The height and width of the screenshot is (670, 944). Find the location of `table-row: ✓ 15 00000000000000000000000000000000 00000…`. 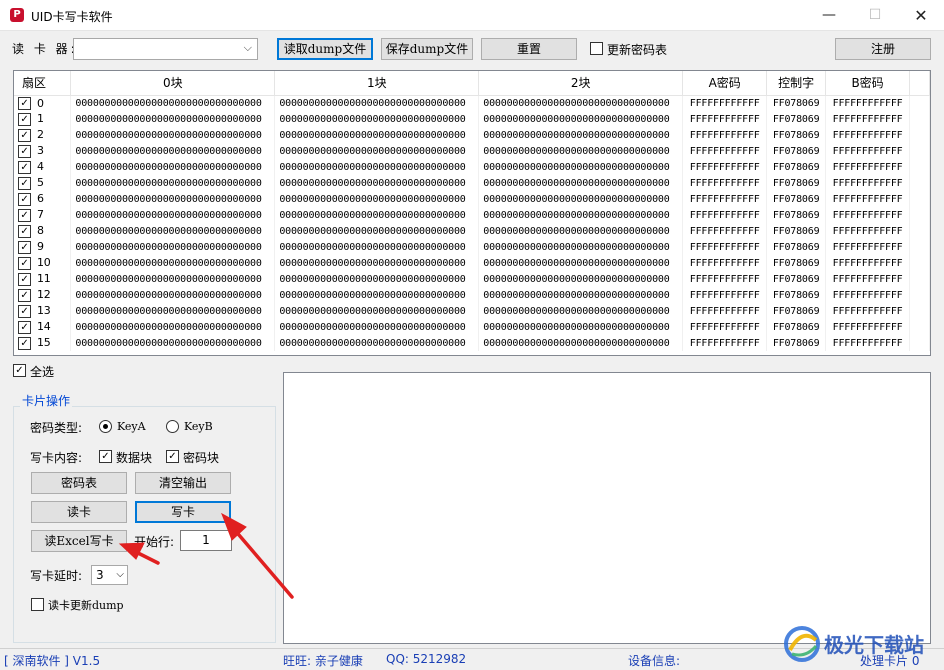

table-row: ✓ 15 00000000000000000000000000000000 00000… is located at coordinates (472, 343).